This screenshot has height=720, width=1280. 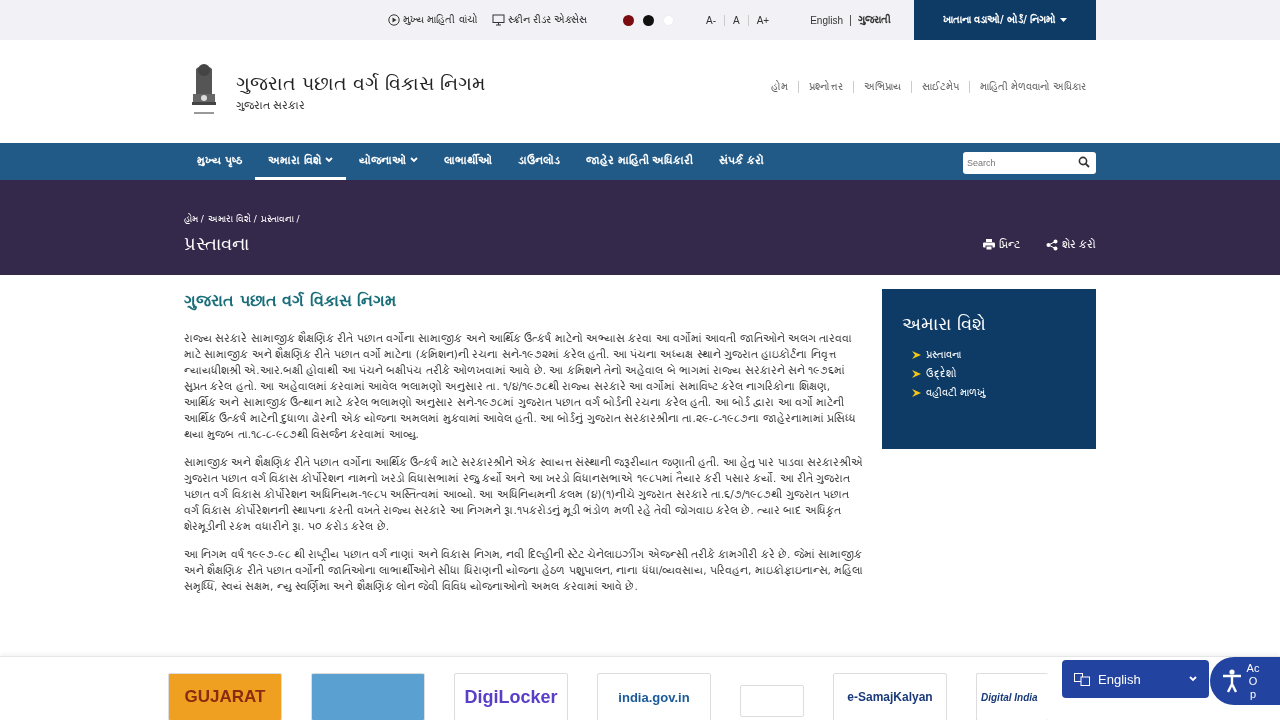 I want to click on site-subtitle: ગુજરાત સરકાર, so click(x=271, y=105).